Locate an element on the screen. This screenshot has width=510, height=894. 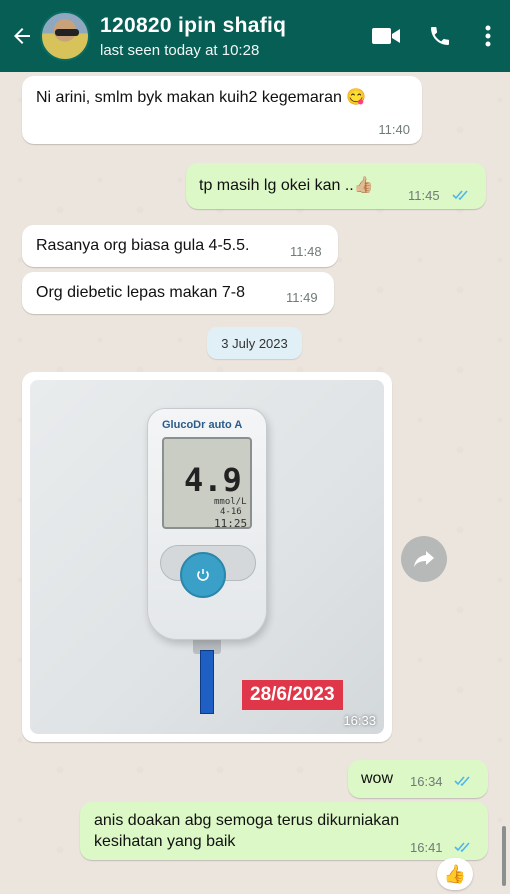
phone-icon is located at coordinates (440, 36).